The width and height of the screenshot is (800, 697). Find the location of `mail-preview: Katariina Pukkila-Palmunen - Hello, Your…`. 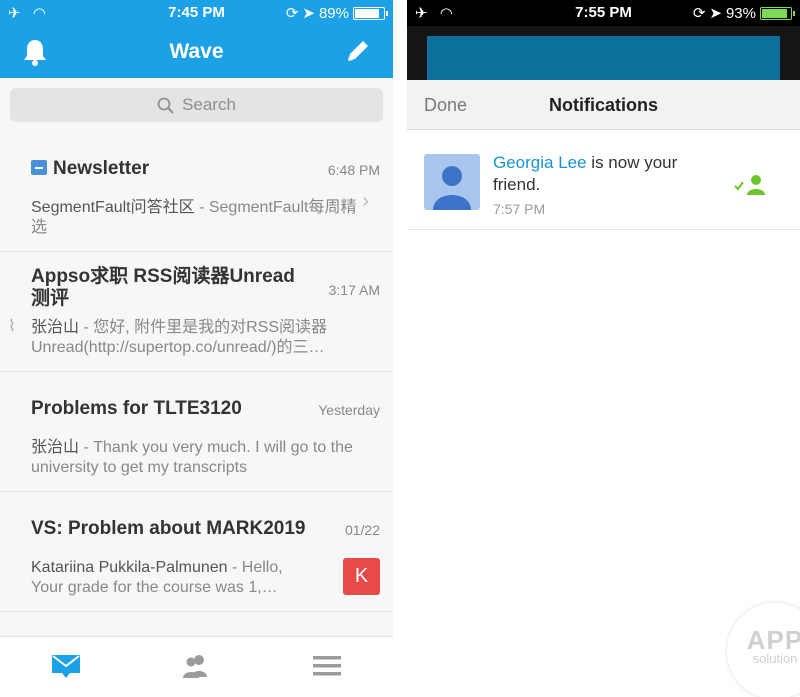

mail-preview: Katariina Pukkila-Palmunen - Hello, Your… is located at coordinates (157, 577).